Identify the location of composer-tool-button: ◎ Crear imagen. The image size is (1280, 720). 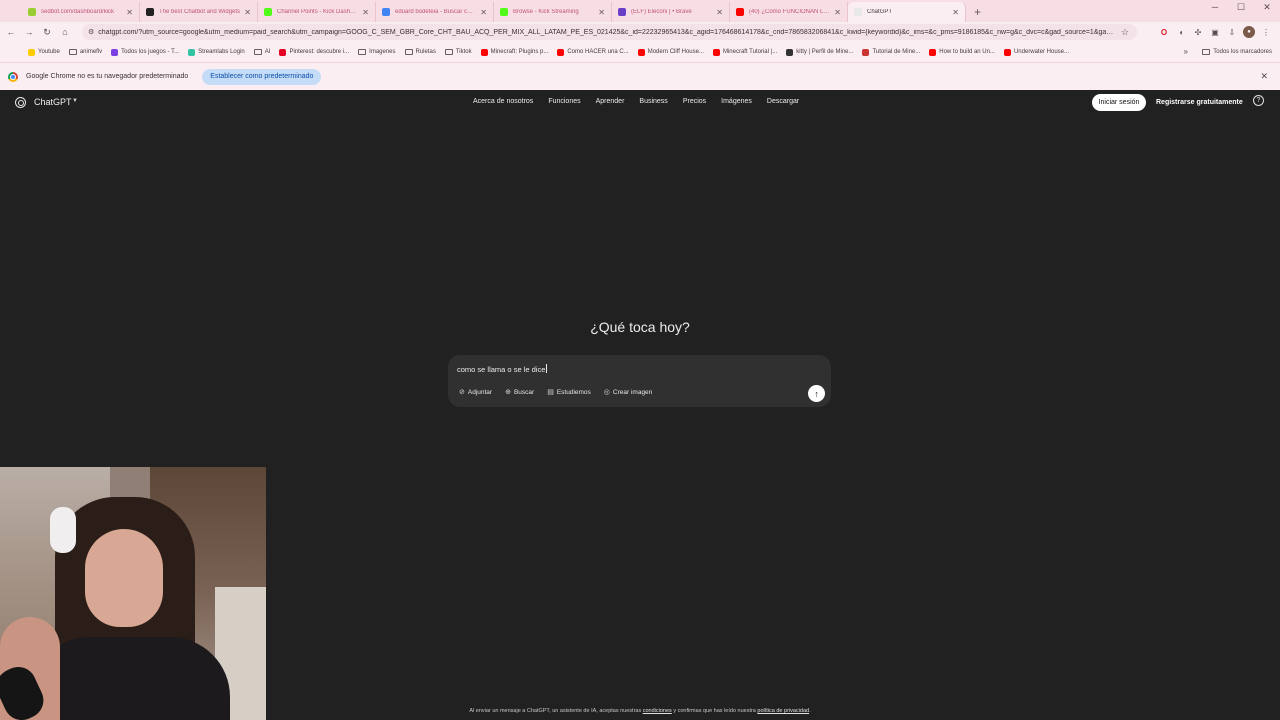
(628, 392).